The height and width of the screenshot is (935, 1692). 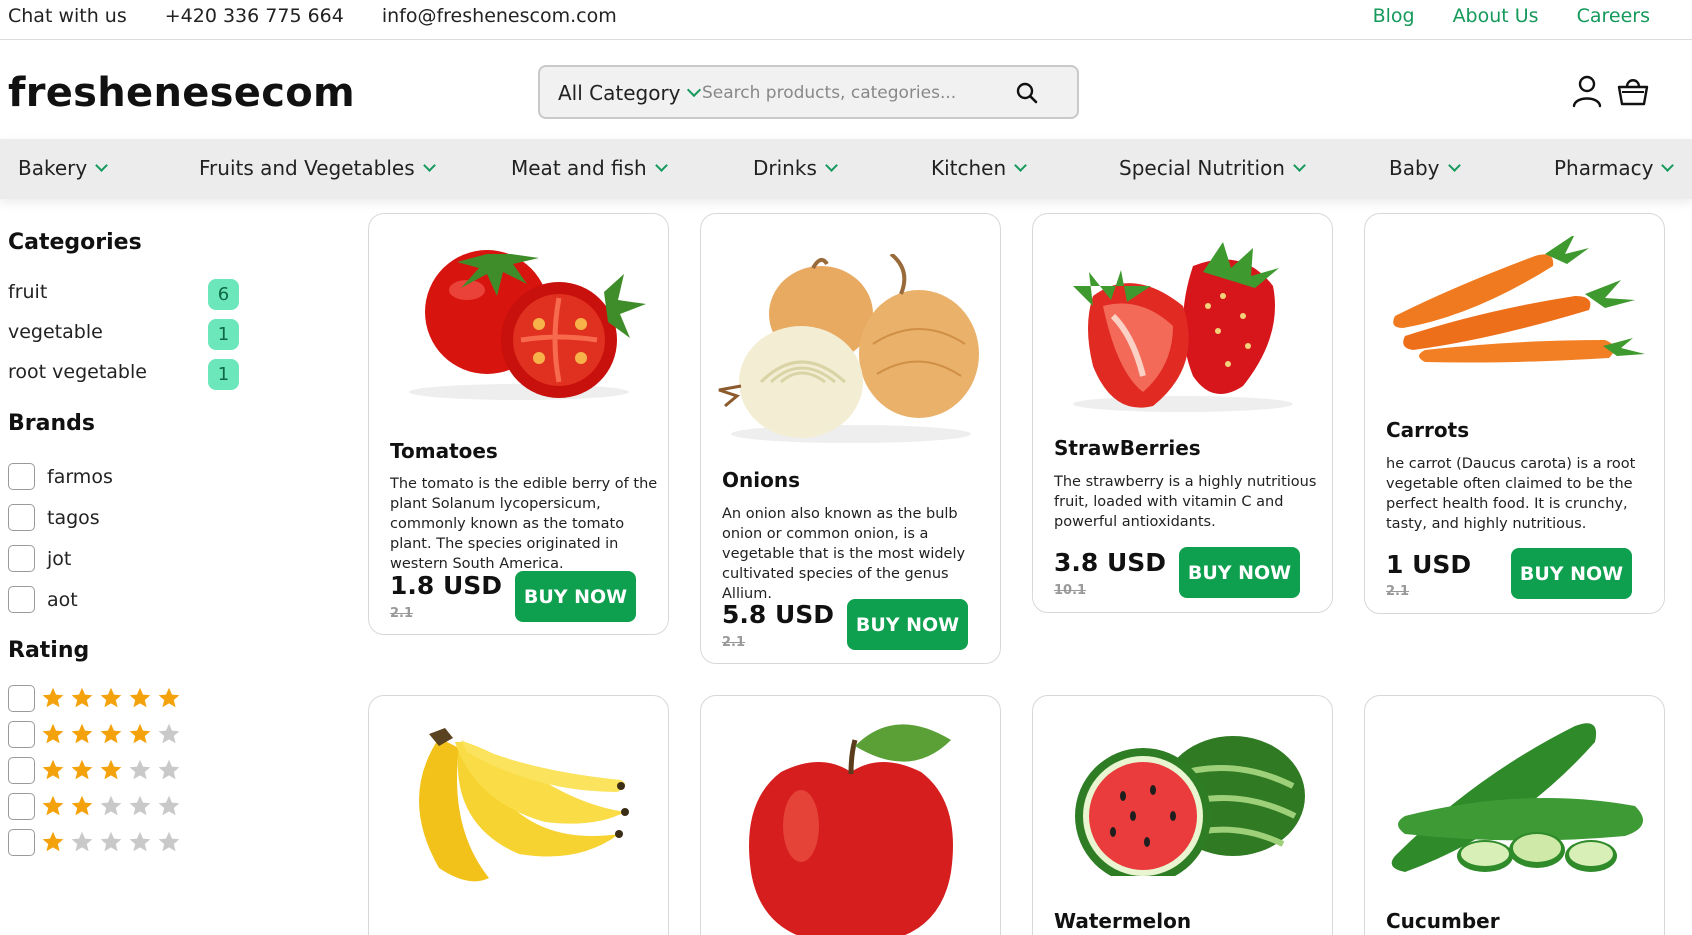 I want to click on rating-filter-2-stars, so click(x=148, y=811).